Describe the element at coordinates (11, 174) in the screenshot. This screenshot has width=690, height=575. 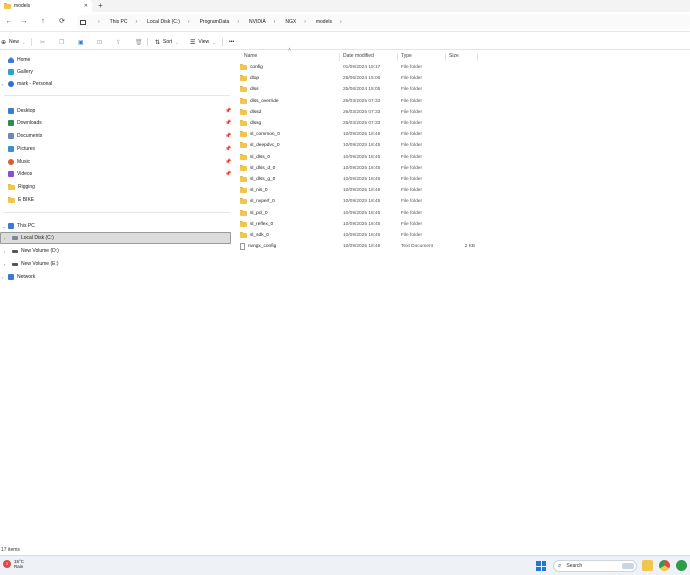
I see `videos-icon` at that location.